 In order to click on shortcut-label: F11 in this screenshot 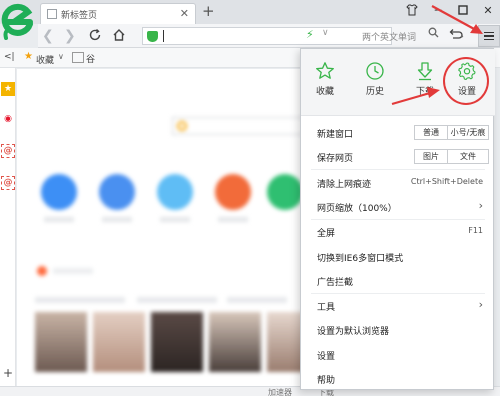, I will do `click(475, 230)`.